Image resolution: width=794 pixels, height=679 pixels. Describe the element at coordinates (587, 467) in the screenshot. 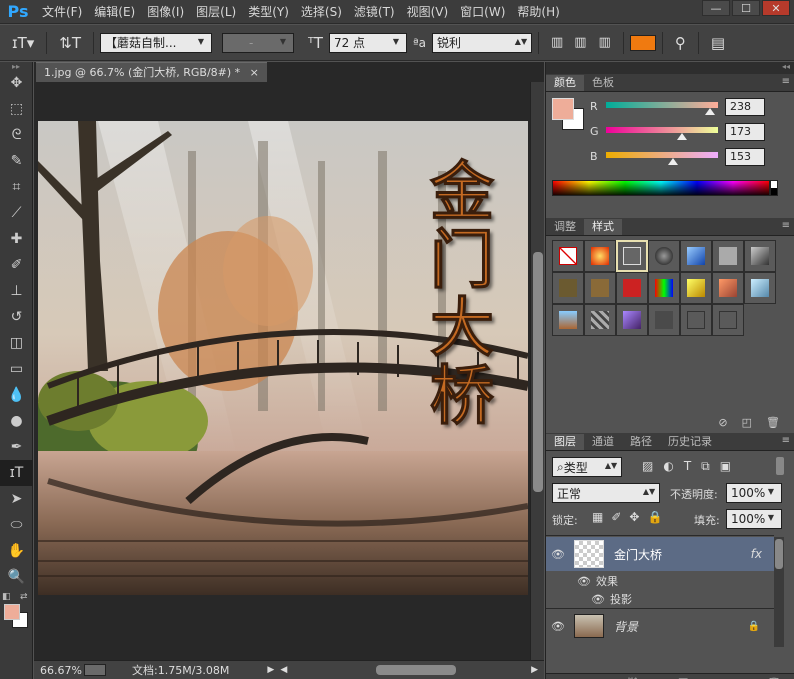

I see `layer-filter-kind-select: ⌕ 类型 ▲▼` at that location.